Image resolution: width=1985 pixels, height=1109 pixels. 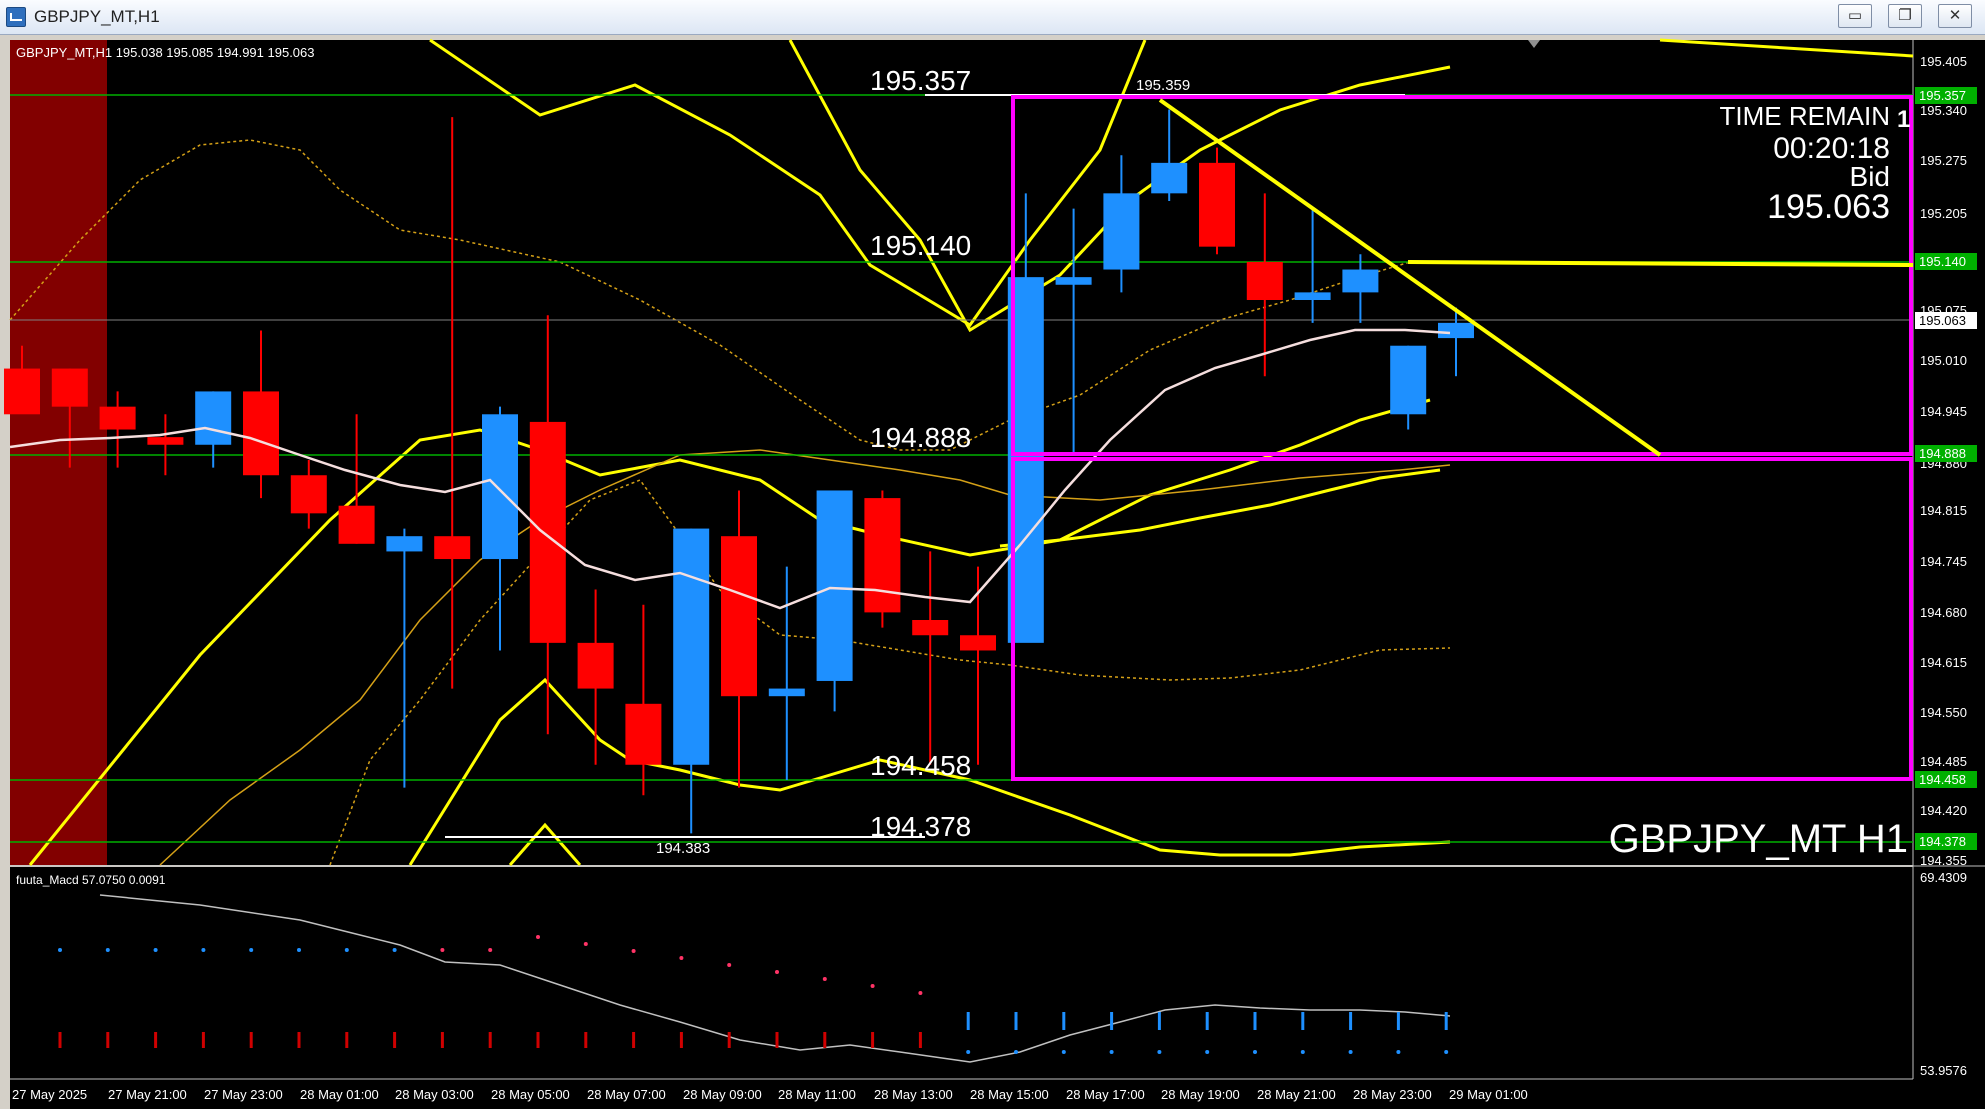 What do you see at coordinates (1903, 119) in the screenshot?
I see `corner-marker: 1` at bounding box center [1903, 119].